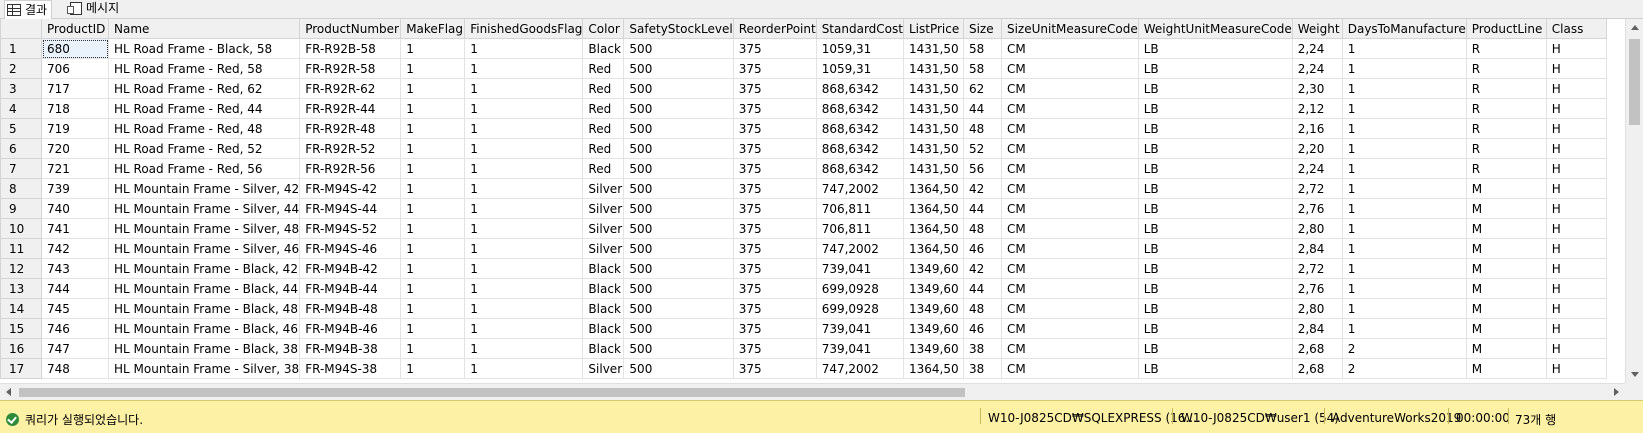 Image resolution: width=1643 pixels, height=433 pixels. Describe the element at coordinates (1404, 368) in the screenshot. I see `cell-daystomanufacture: 2` at that location.